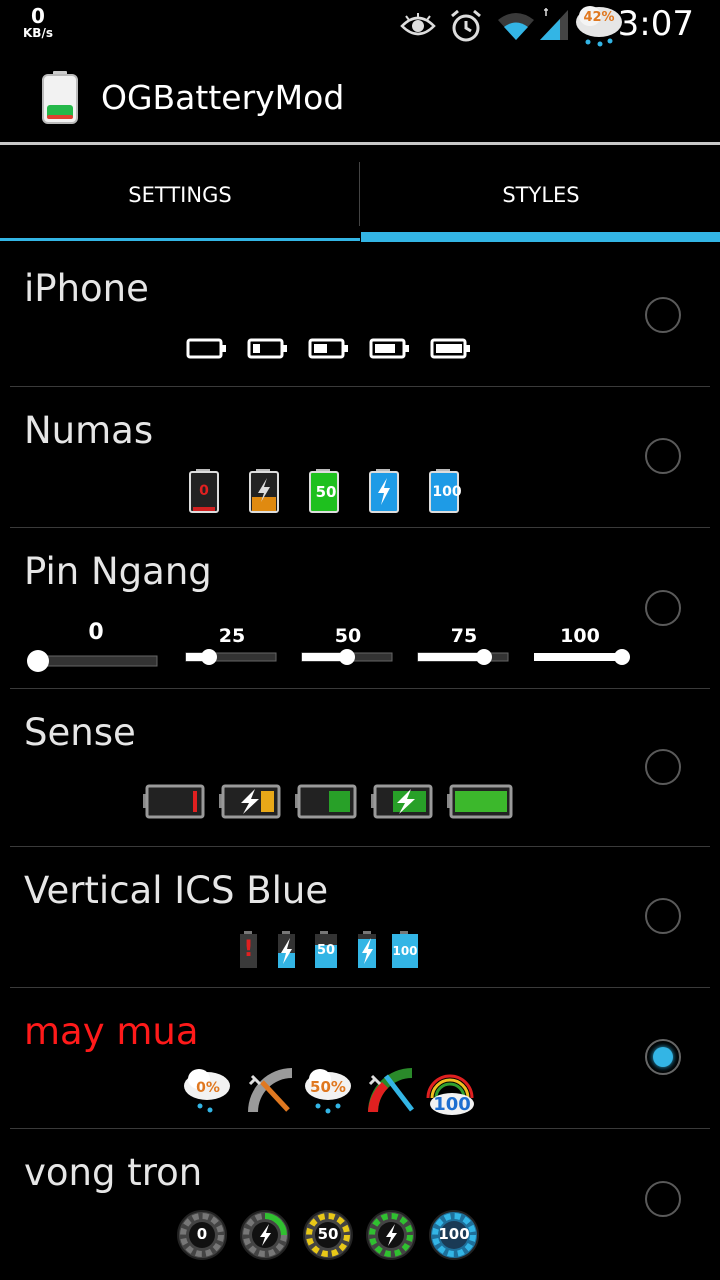 This screenshot has height=1280, width=720. I want to click on battery-app-icon, so click(60, 97).